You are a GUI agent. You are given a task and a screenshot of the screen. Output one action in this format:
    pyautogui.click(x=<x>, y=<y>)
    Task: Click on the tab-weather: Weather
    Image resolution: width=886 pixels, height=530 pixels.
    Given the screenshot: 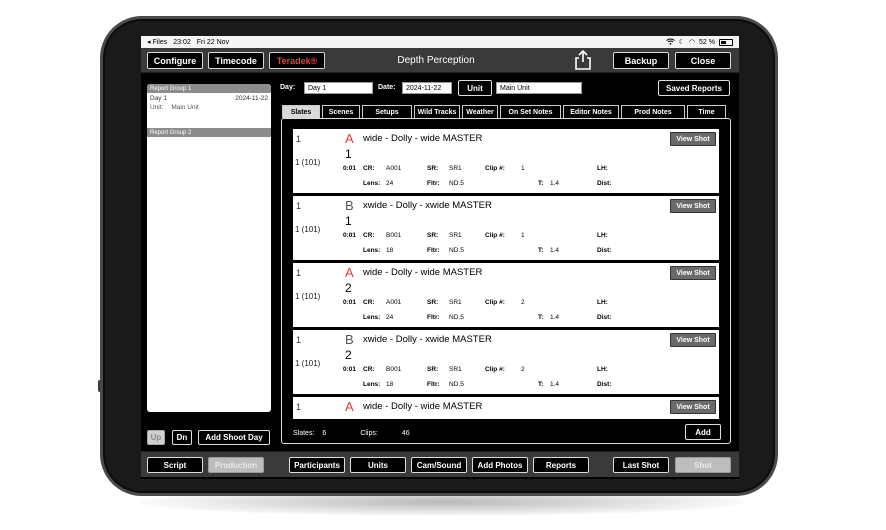 What is the action you would take?
    pyautogui.click(x=480, y=111)
    